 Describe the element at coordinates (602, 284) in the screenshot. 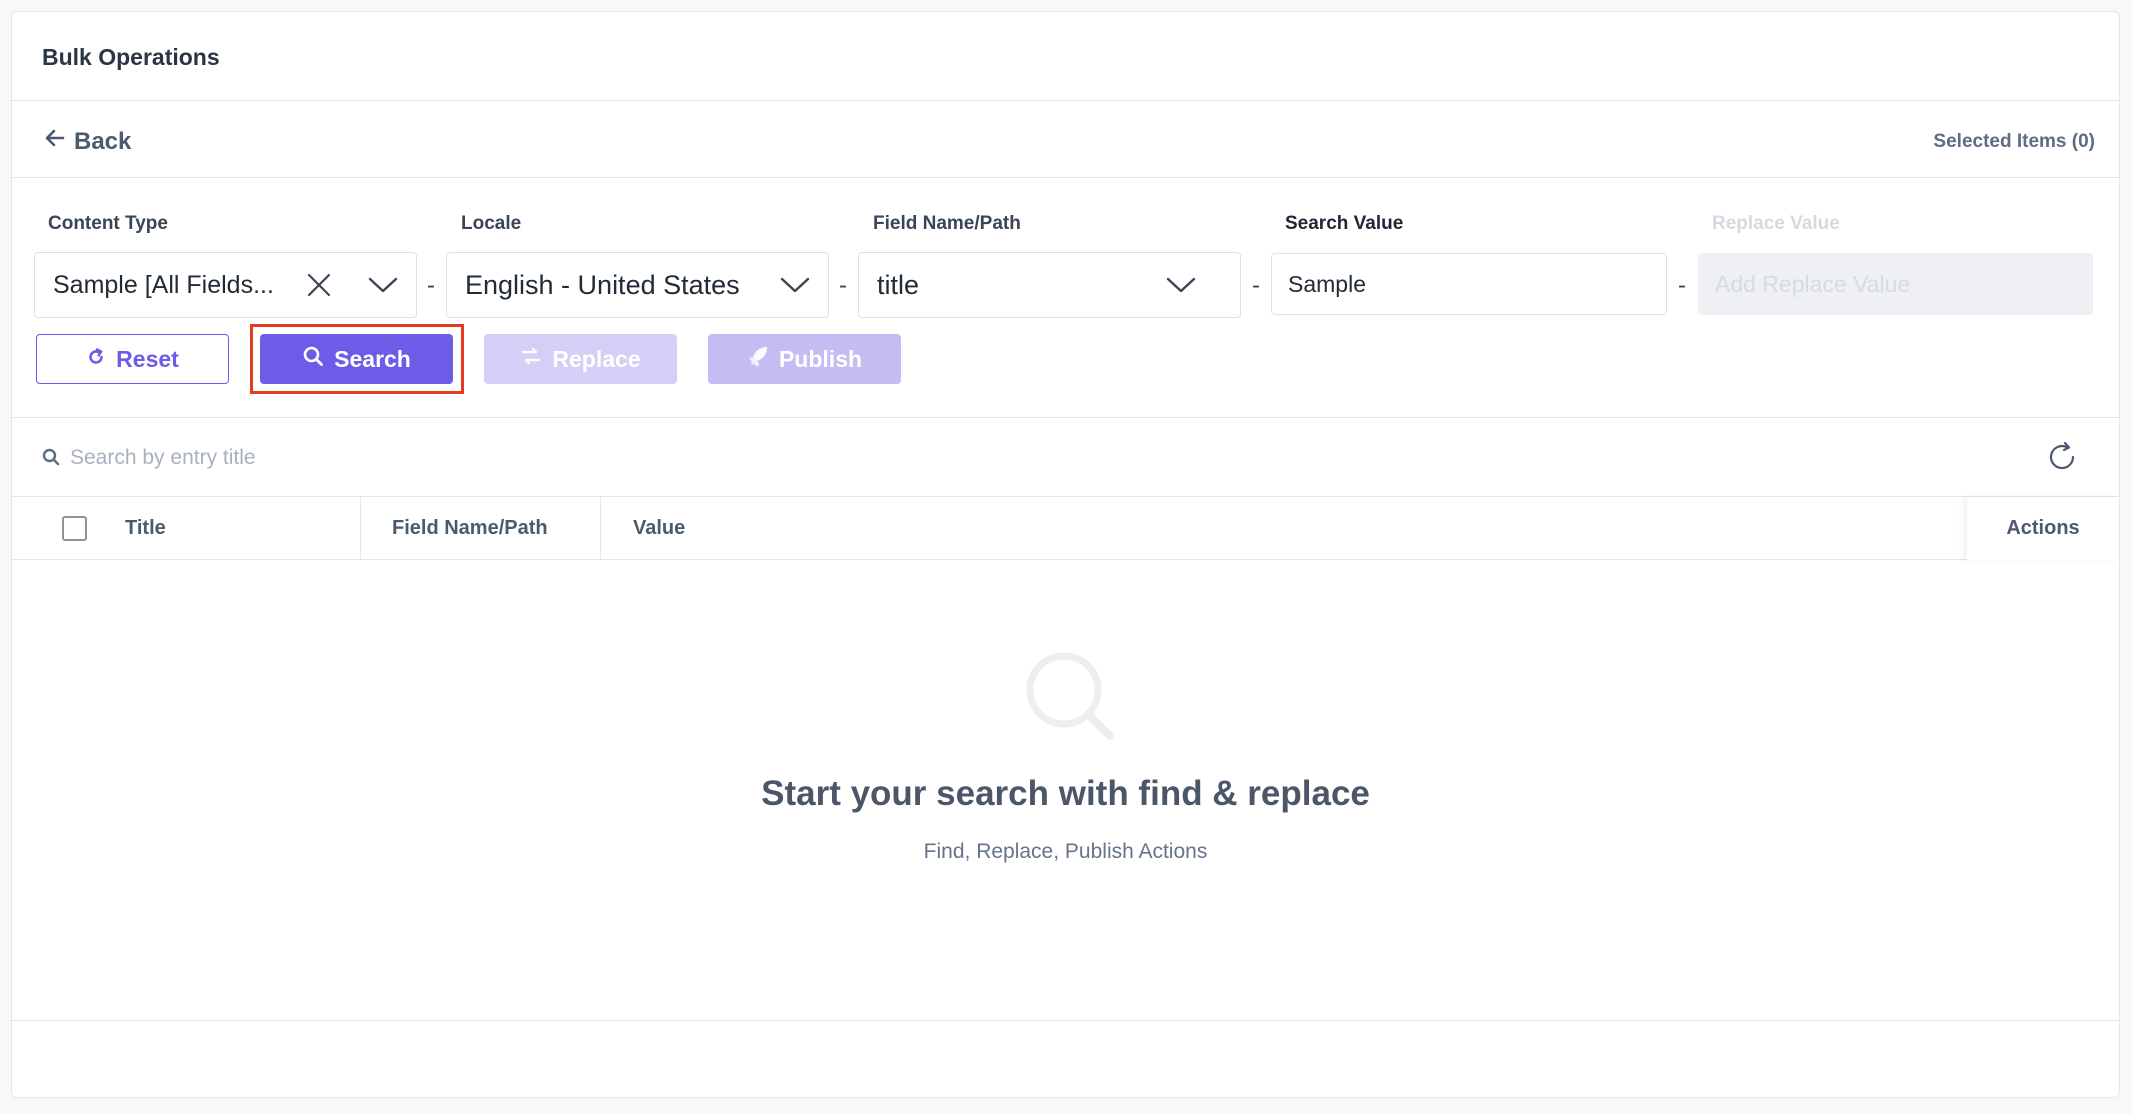

I see `locale-value: English - United States` at that location.